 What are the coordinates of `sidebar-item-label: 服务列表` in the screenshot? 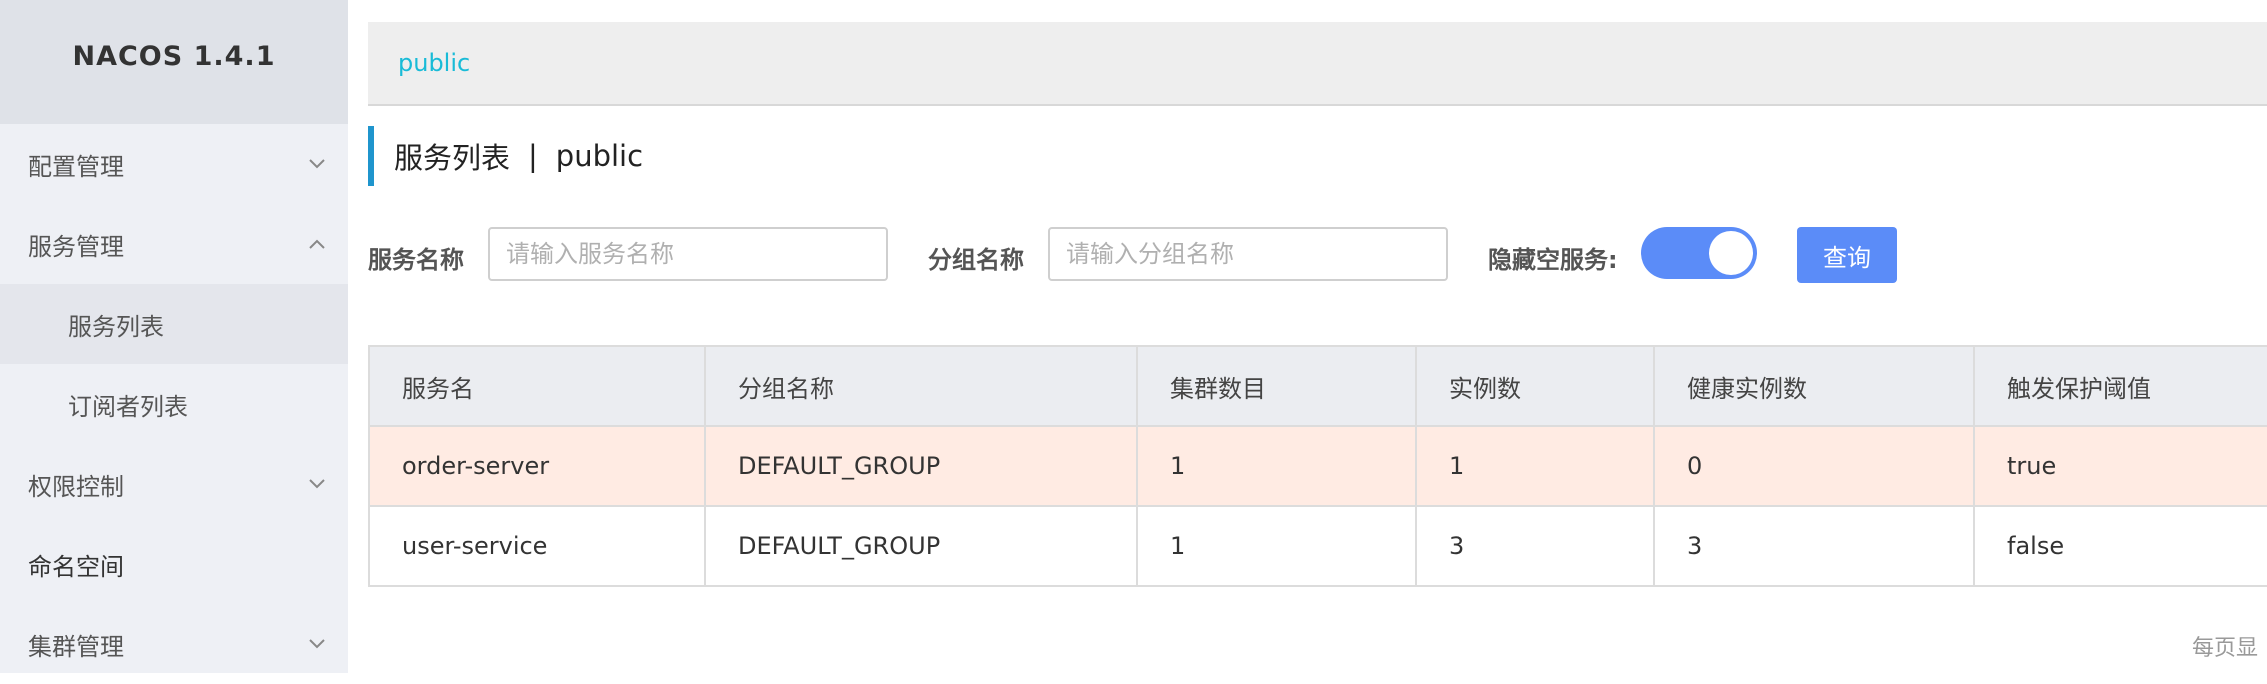 It's located at (116, 326).